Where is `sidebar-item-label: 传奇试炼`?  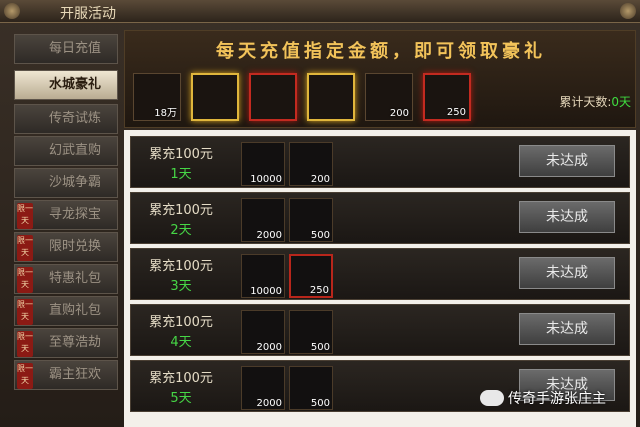
sidebar-item-label: 传奇试炼 is located at coordinates (74, 118).